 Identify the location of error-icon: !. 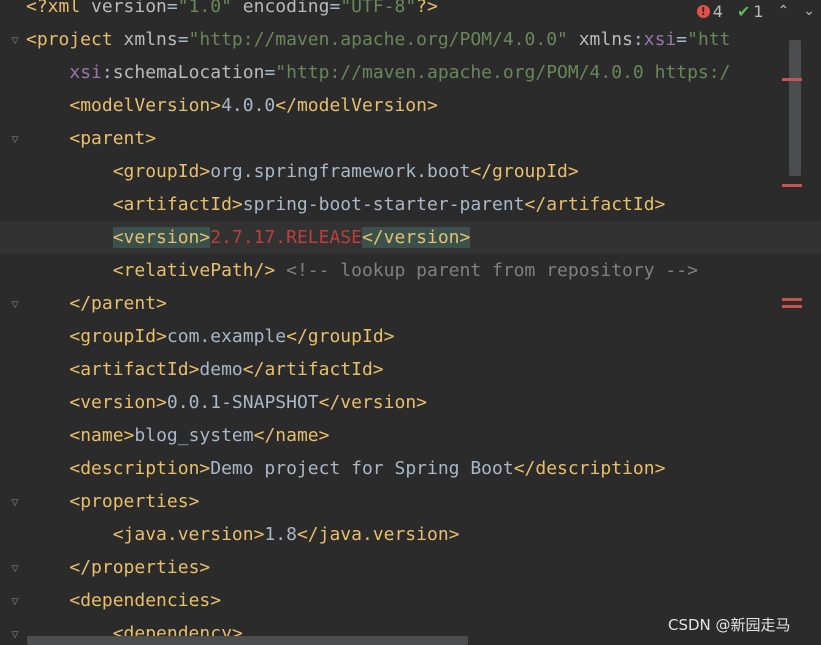
(703, 11).